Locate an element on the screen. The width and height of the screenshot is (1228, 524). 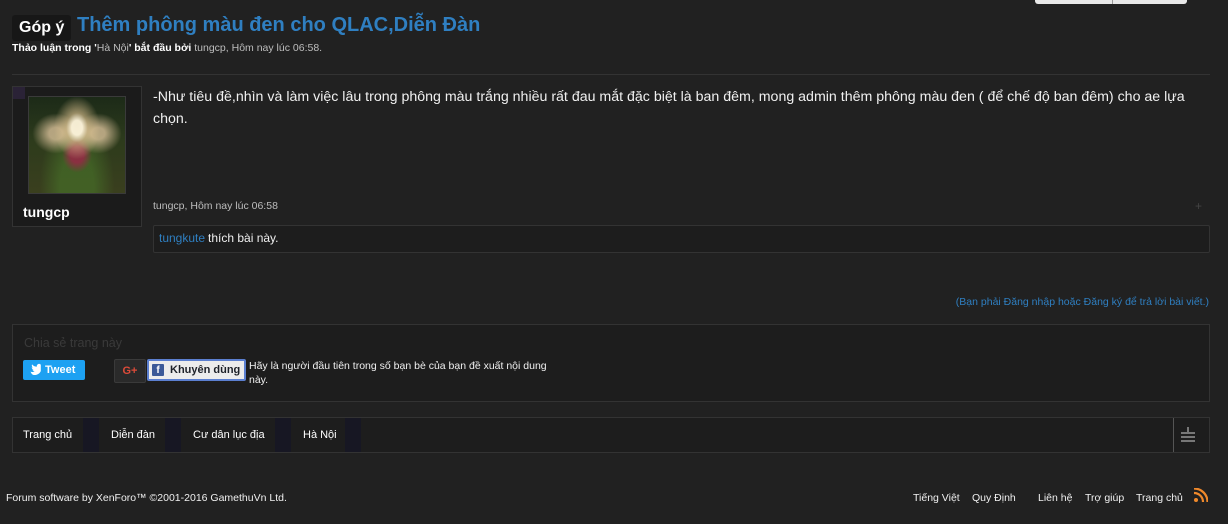
search-bar is located at coordinates (1111, 2).